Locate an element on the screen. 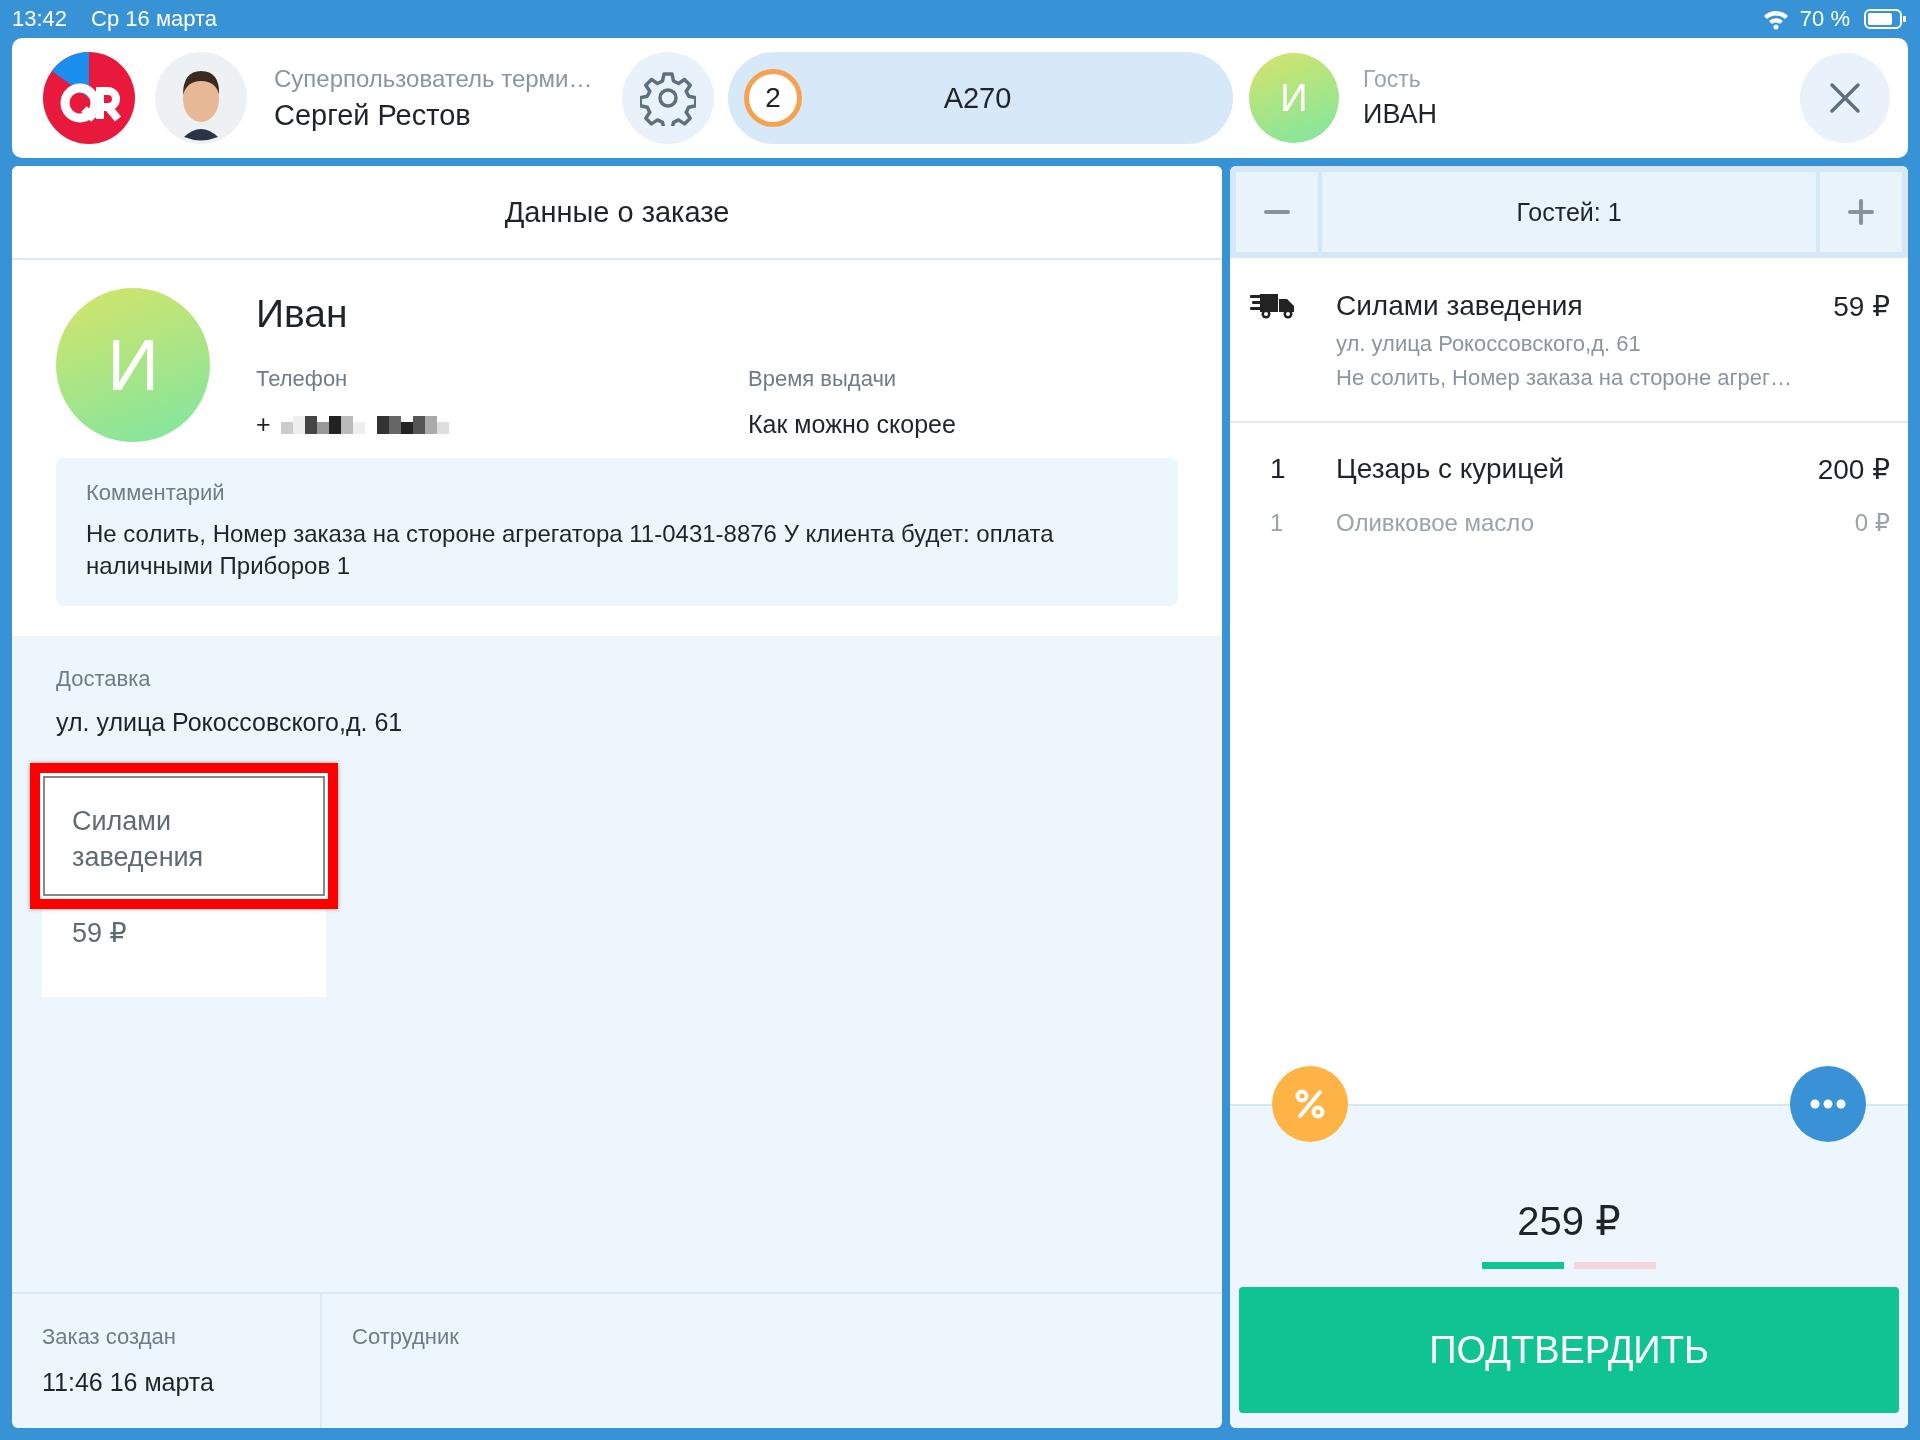 The image size is (1920, 1440). logo-icon is located at coordinates (89, 98).